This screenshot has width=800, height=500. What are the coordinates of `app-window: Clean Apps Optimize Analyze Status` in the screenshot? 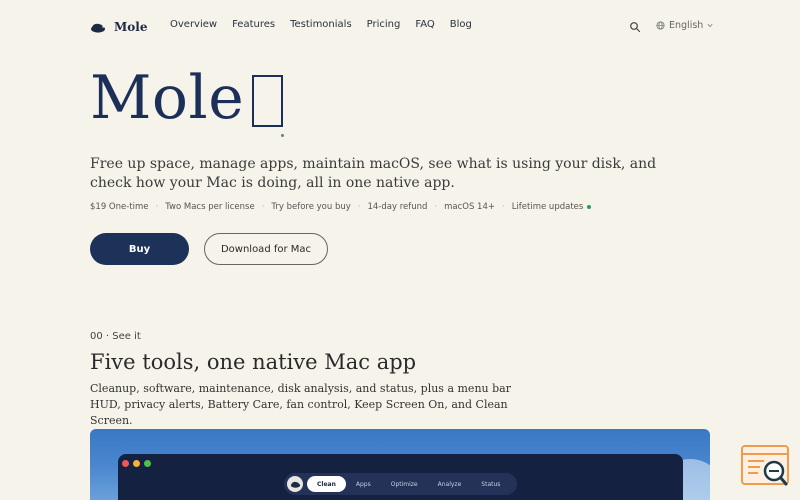 It's located at (400, 477).